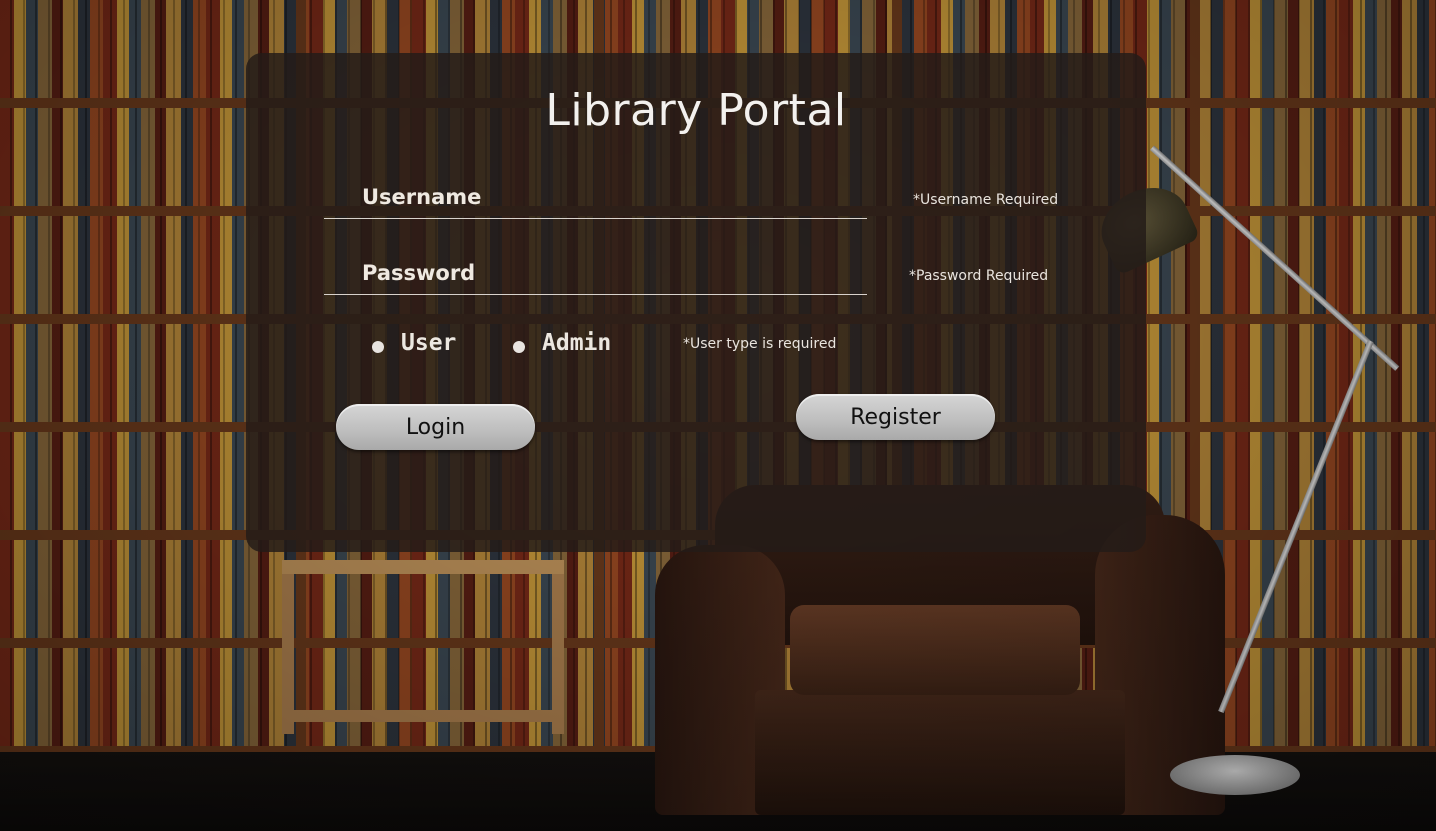  What do you see at coordinates (760, 344) in the screenshot?
I see `user-type-required-message: *User type is required` at bounding box center [760, 344].